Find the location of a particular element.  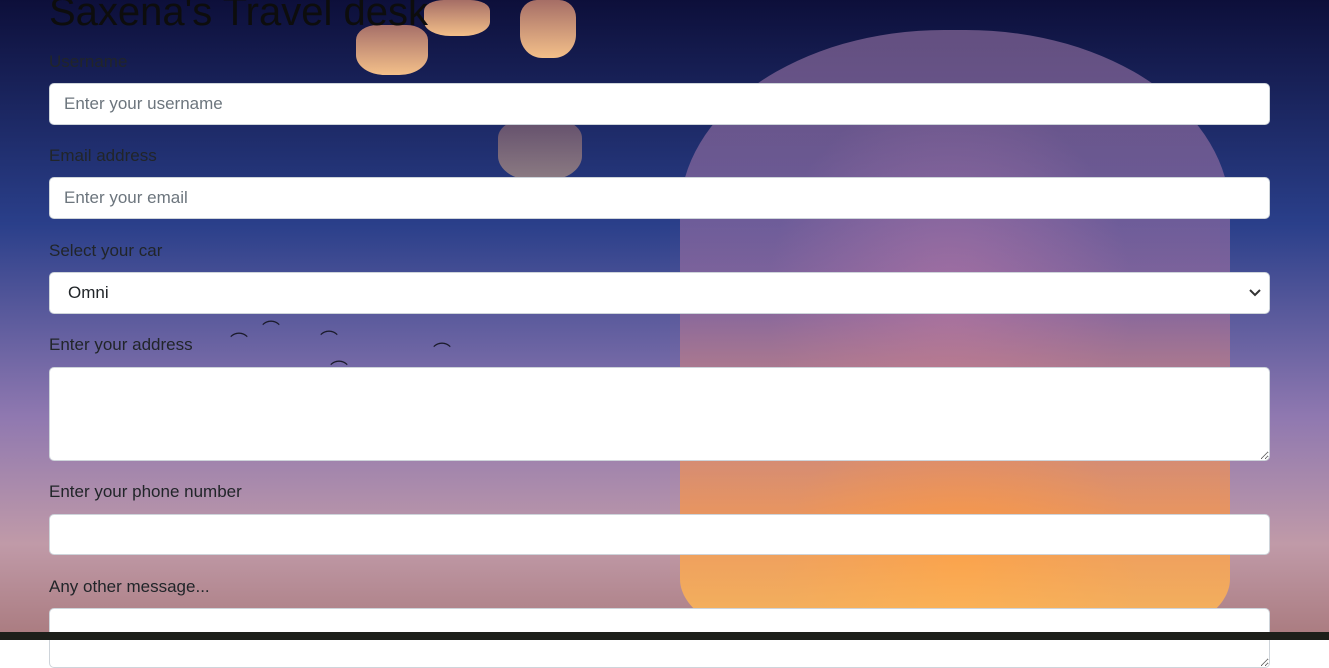

car-select: Omni is located at coordinates (659, 293).